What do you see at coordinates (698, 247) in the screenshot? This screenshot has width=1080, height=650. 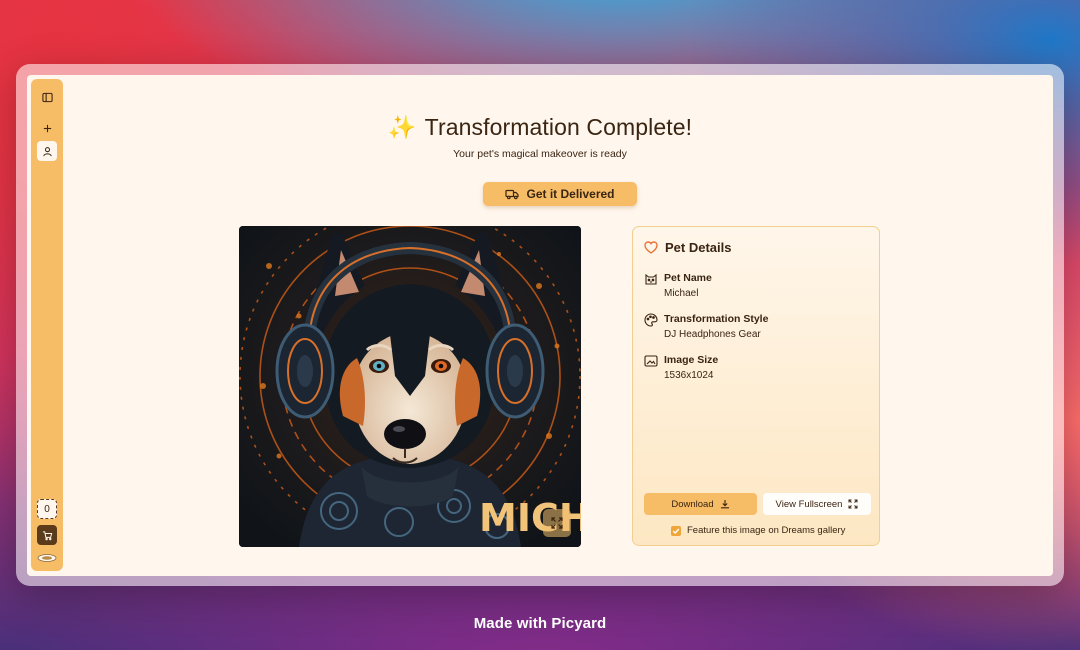 I see `pet-details-title: Pet Details` at bounding box center [698, 247].